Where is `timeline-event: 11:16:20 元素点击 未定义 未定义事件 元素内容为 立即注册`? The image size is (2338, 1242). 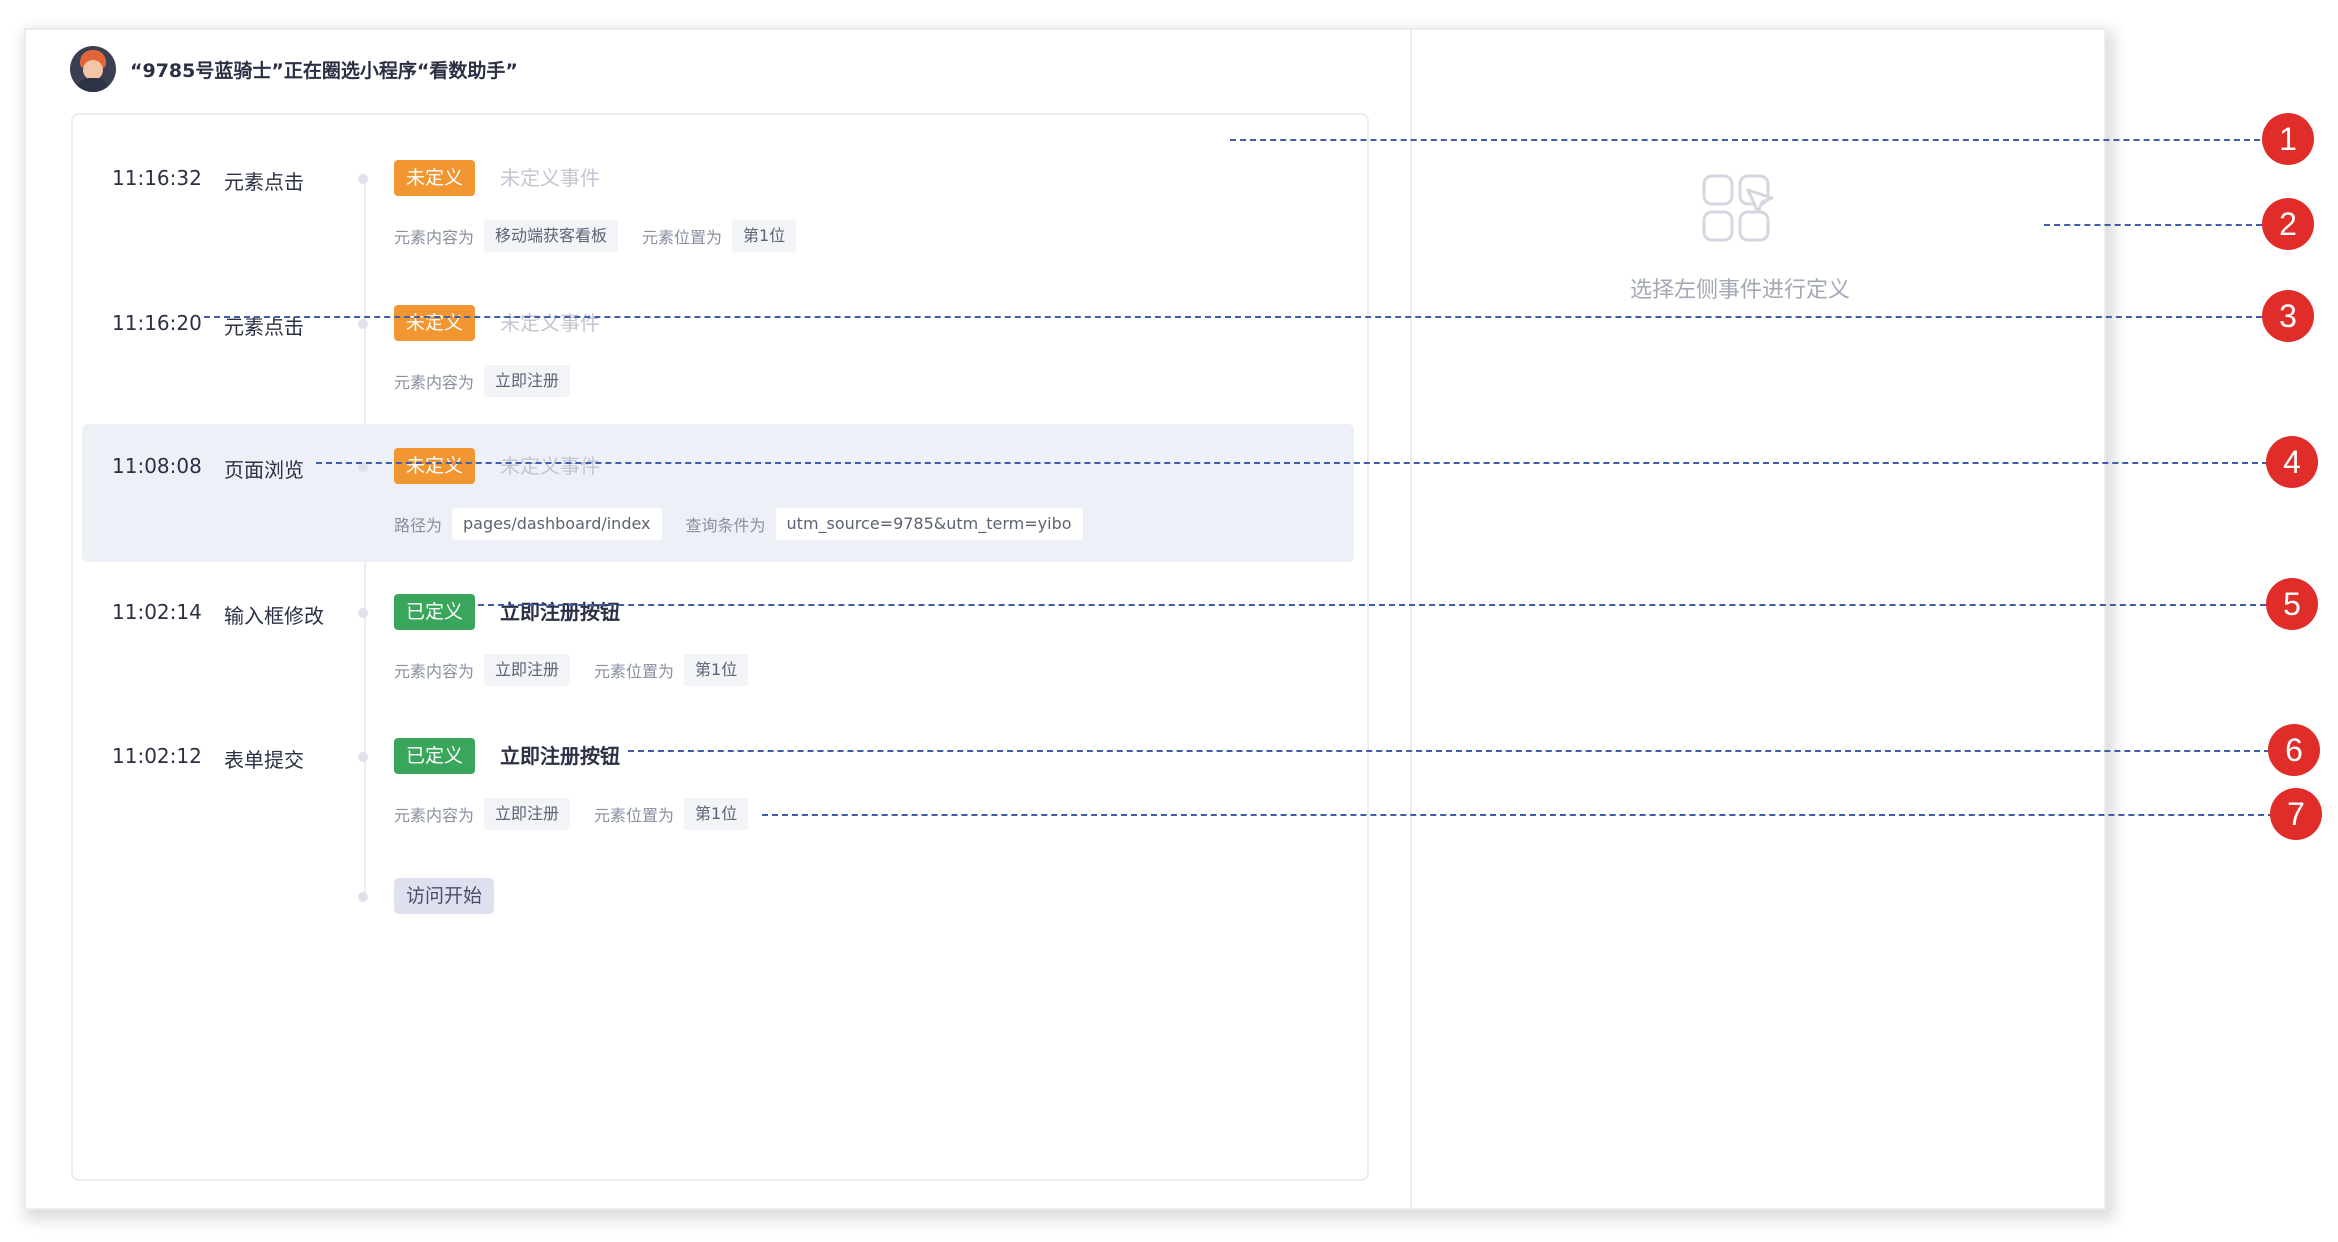 timeline-event: 11:16:20 元素点击 未定义 未定义事件 元素内容为 立即注册 is located at coordinates (718, 350).